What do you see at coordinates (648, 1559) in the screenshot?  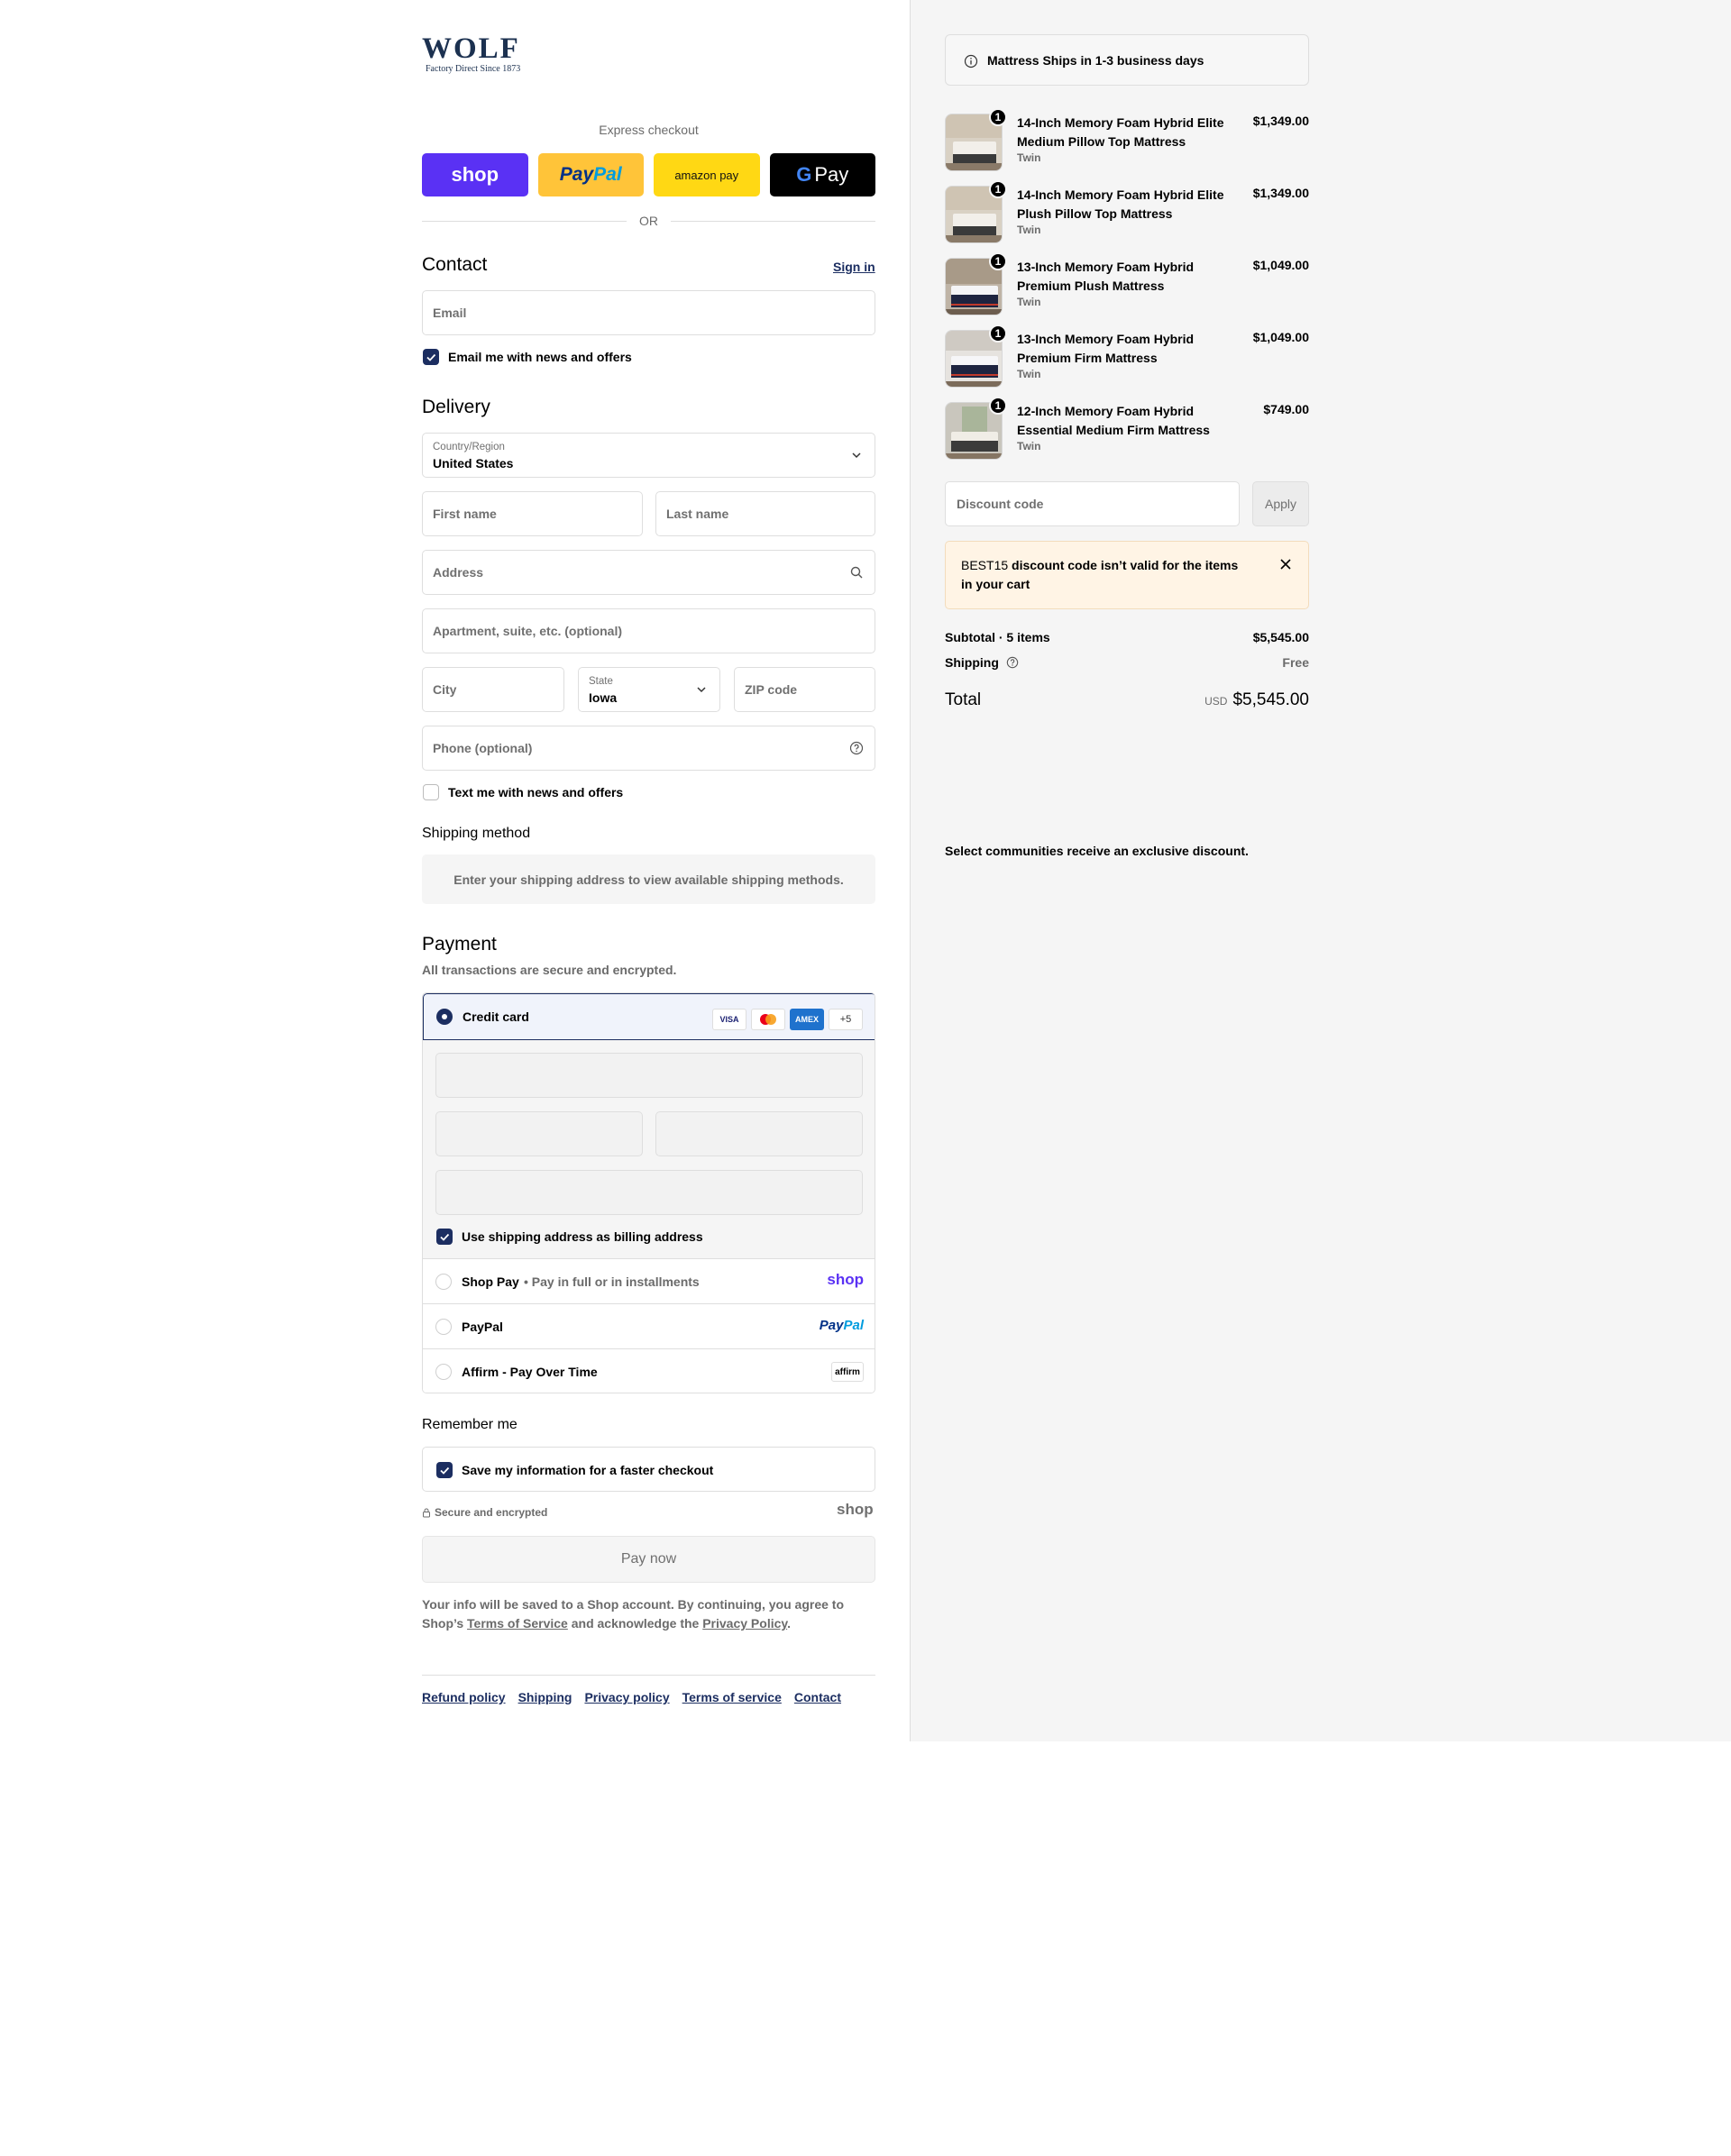 I see `pay-now-button: Pay now` at bounding box center [648, 1559].